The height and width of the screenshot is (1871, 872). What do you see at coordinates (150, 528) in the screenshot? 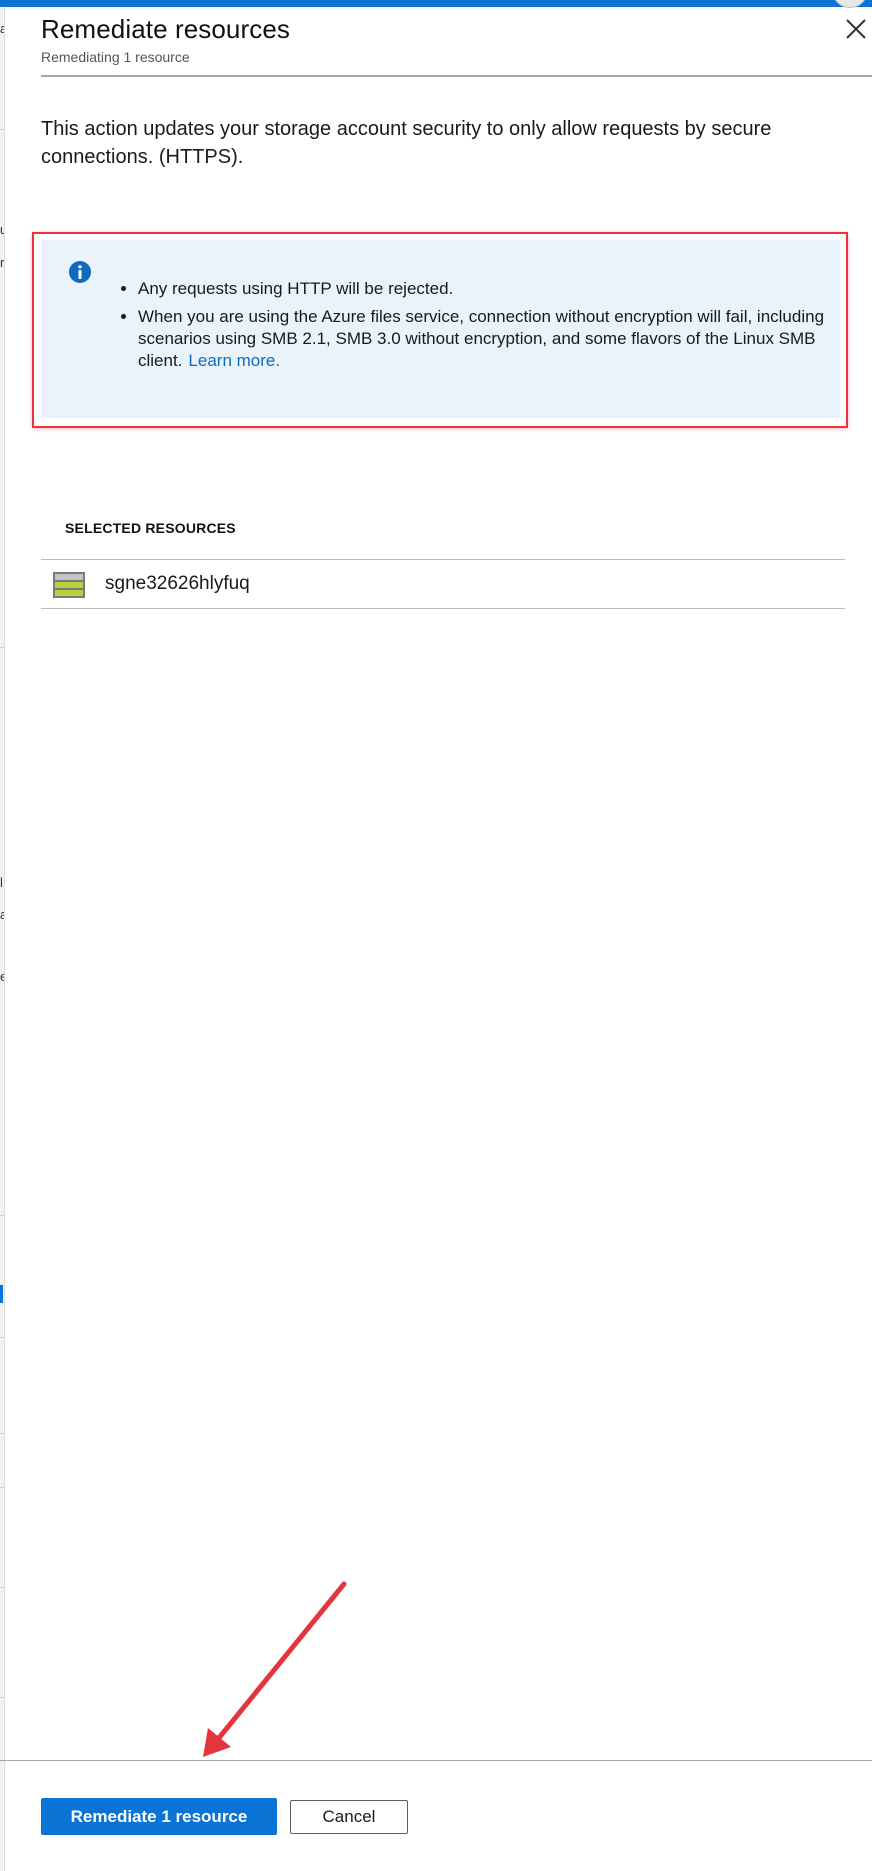
I see `selected-resources-heading: SELECTED RESOURCES` at bounding box center [150, 528].